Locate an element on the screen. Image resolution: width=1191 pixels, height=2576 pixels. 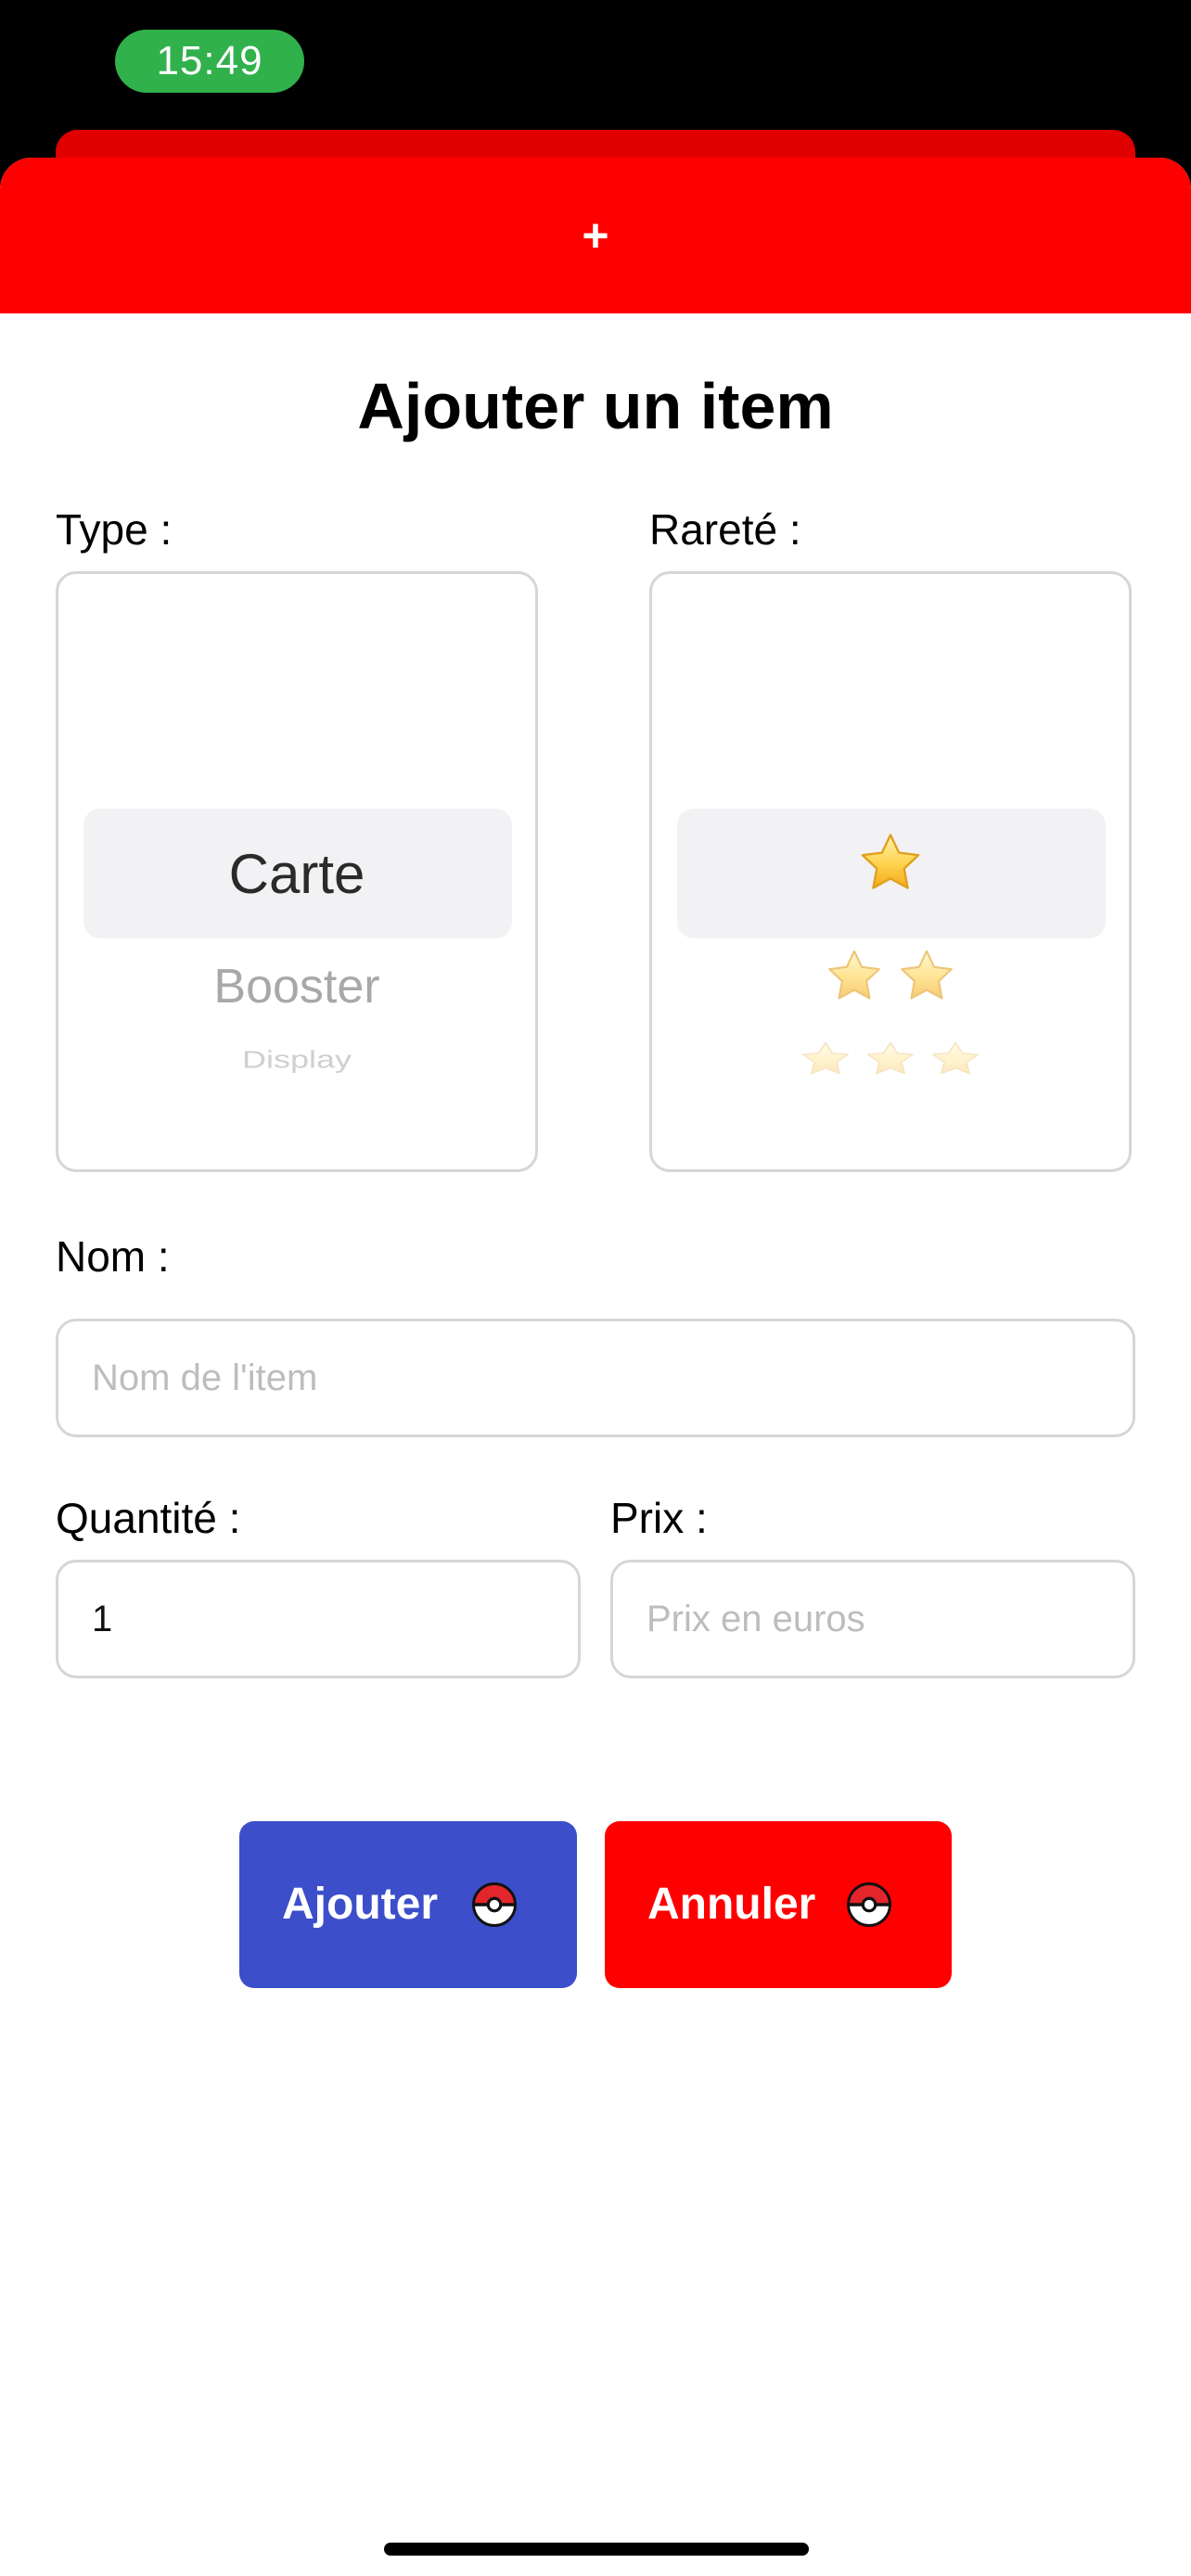
cancel-button: Annuler is located at coordinates (778, 1904).